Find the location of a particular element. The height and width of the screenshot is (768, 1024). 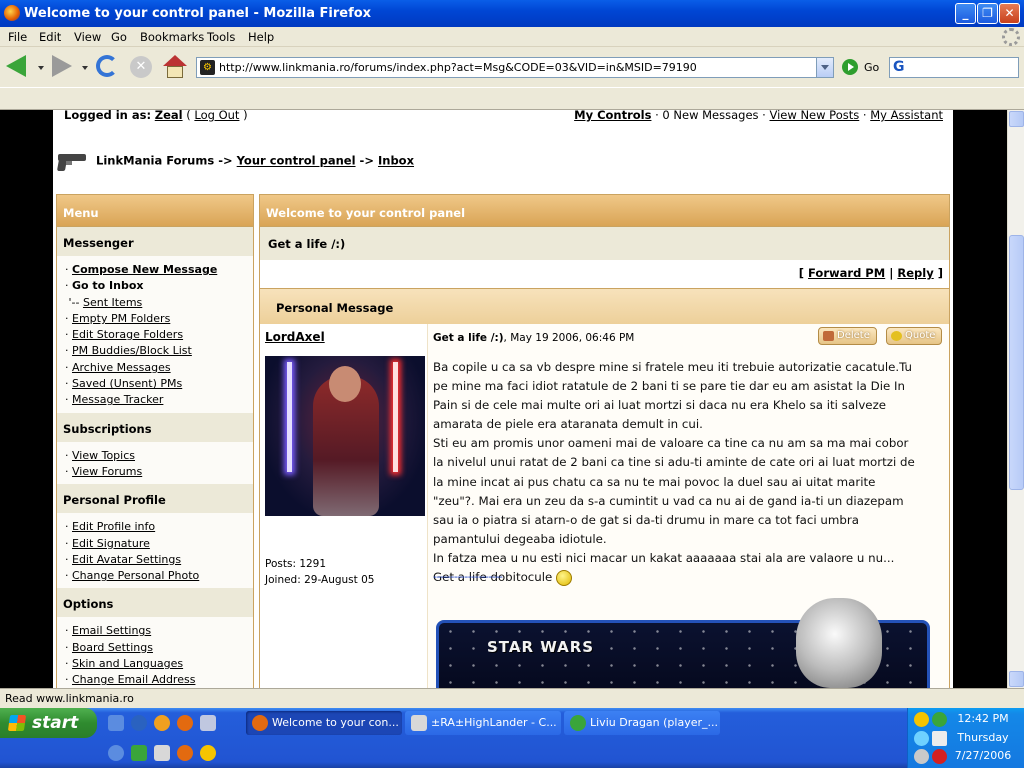

tray-volume-icon is located at coordinates (921, 738).